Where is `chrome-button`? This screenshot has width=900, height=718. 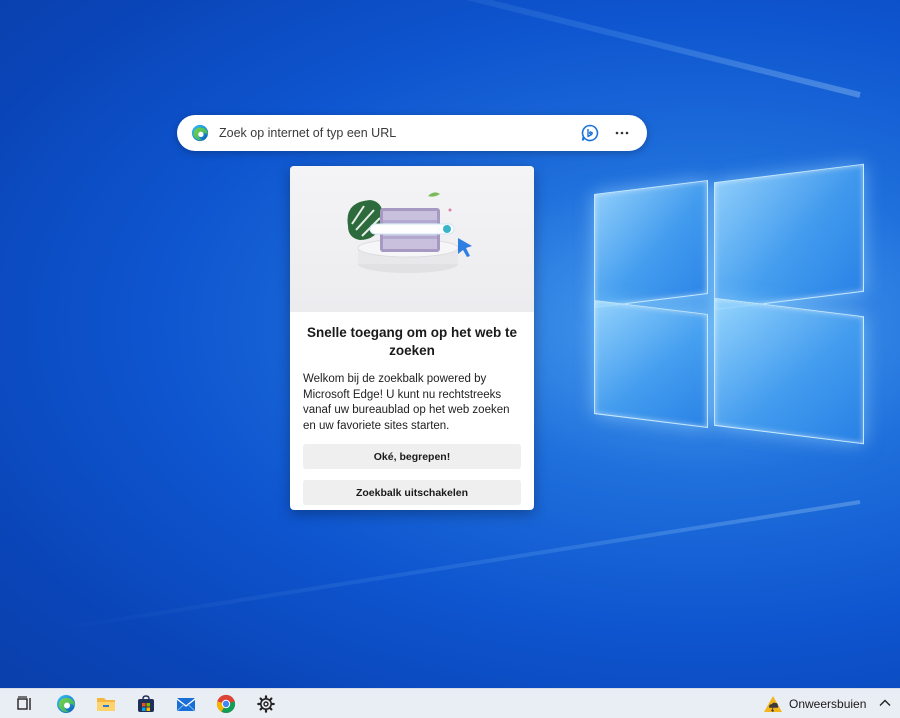 chrome-button is located at coordinates (226, 704).